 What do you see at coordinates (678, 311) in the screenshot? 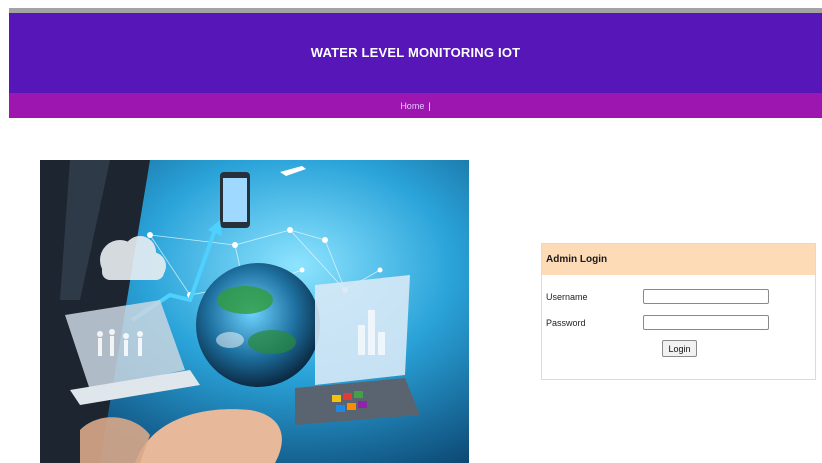
I see `admin-login-panel: Admin Login Username Password Login` at bounding box center [678, 311].